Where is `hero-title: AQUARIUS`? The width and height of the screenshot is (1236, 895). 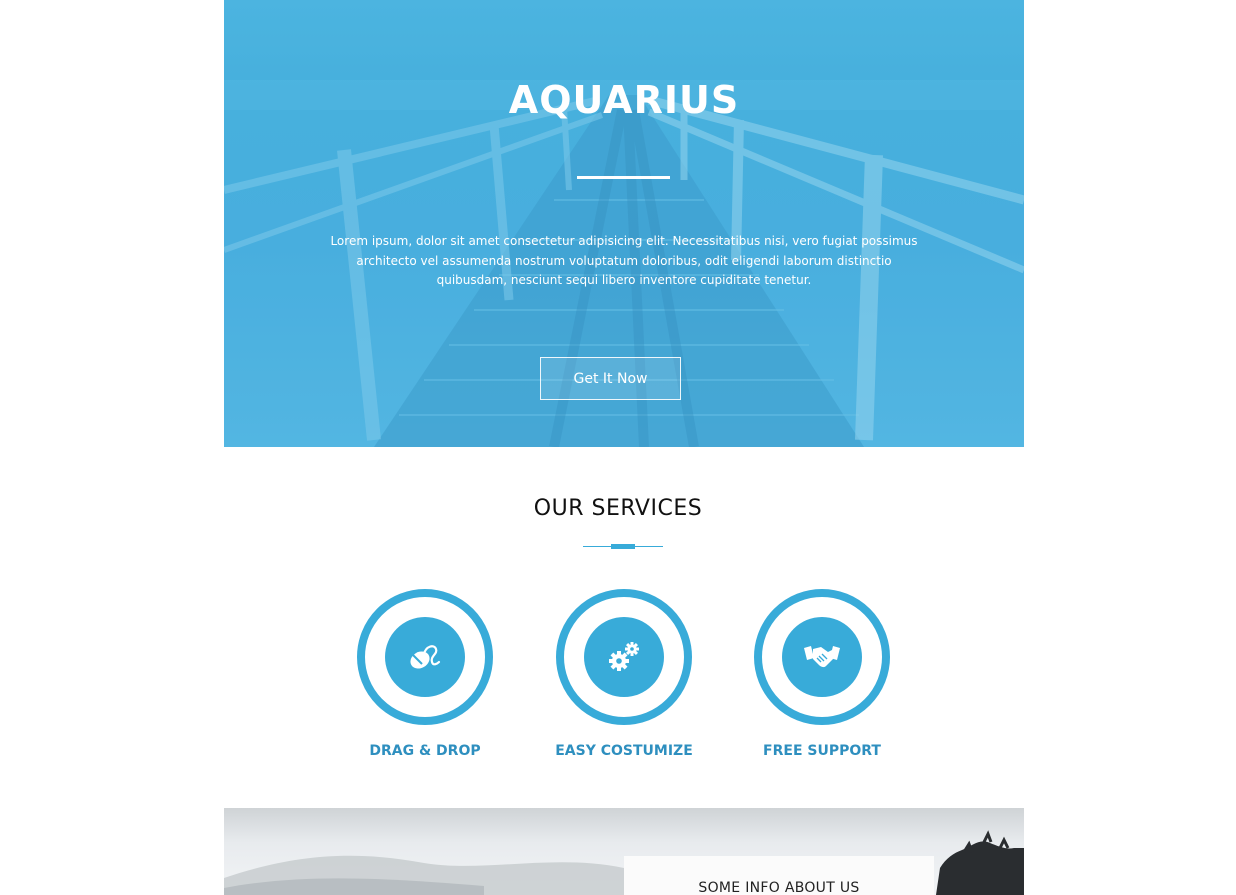 hero-title: AQUARIUS is located at coordinates (624, 100).